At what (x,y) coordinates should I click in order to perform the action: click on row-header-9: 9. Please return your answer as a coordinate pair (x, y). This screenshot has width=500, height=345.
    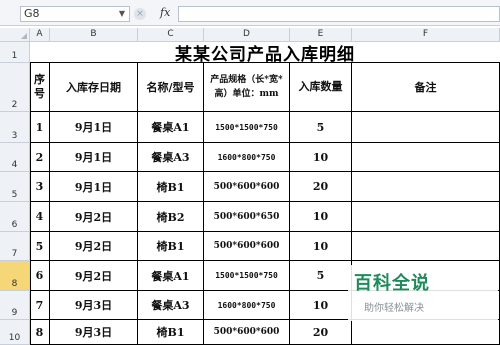
    Looking at the image, I should click on (15, 305).